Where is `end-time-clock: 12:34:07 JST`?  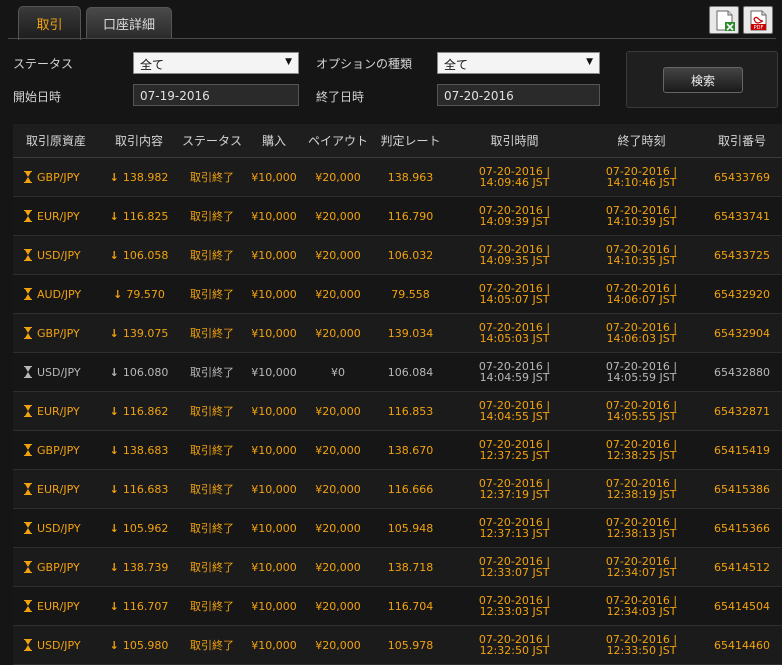
end-time-clock: 12:34:07 JST is located at coordinates (641, 572).